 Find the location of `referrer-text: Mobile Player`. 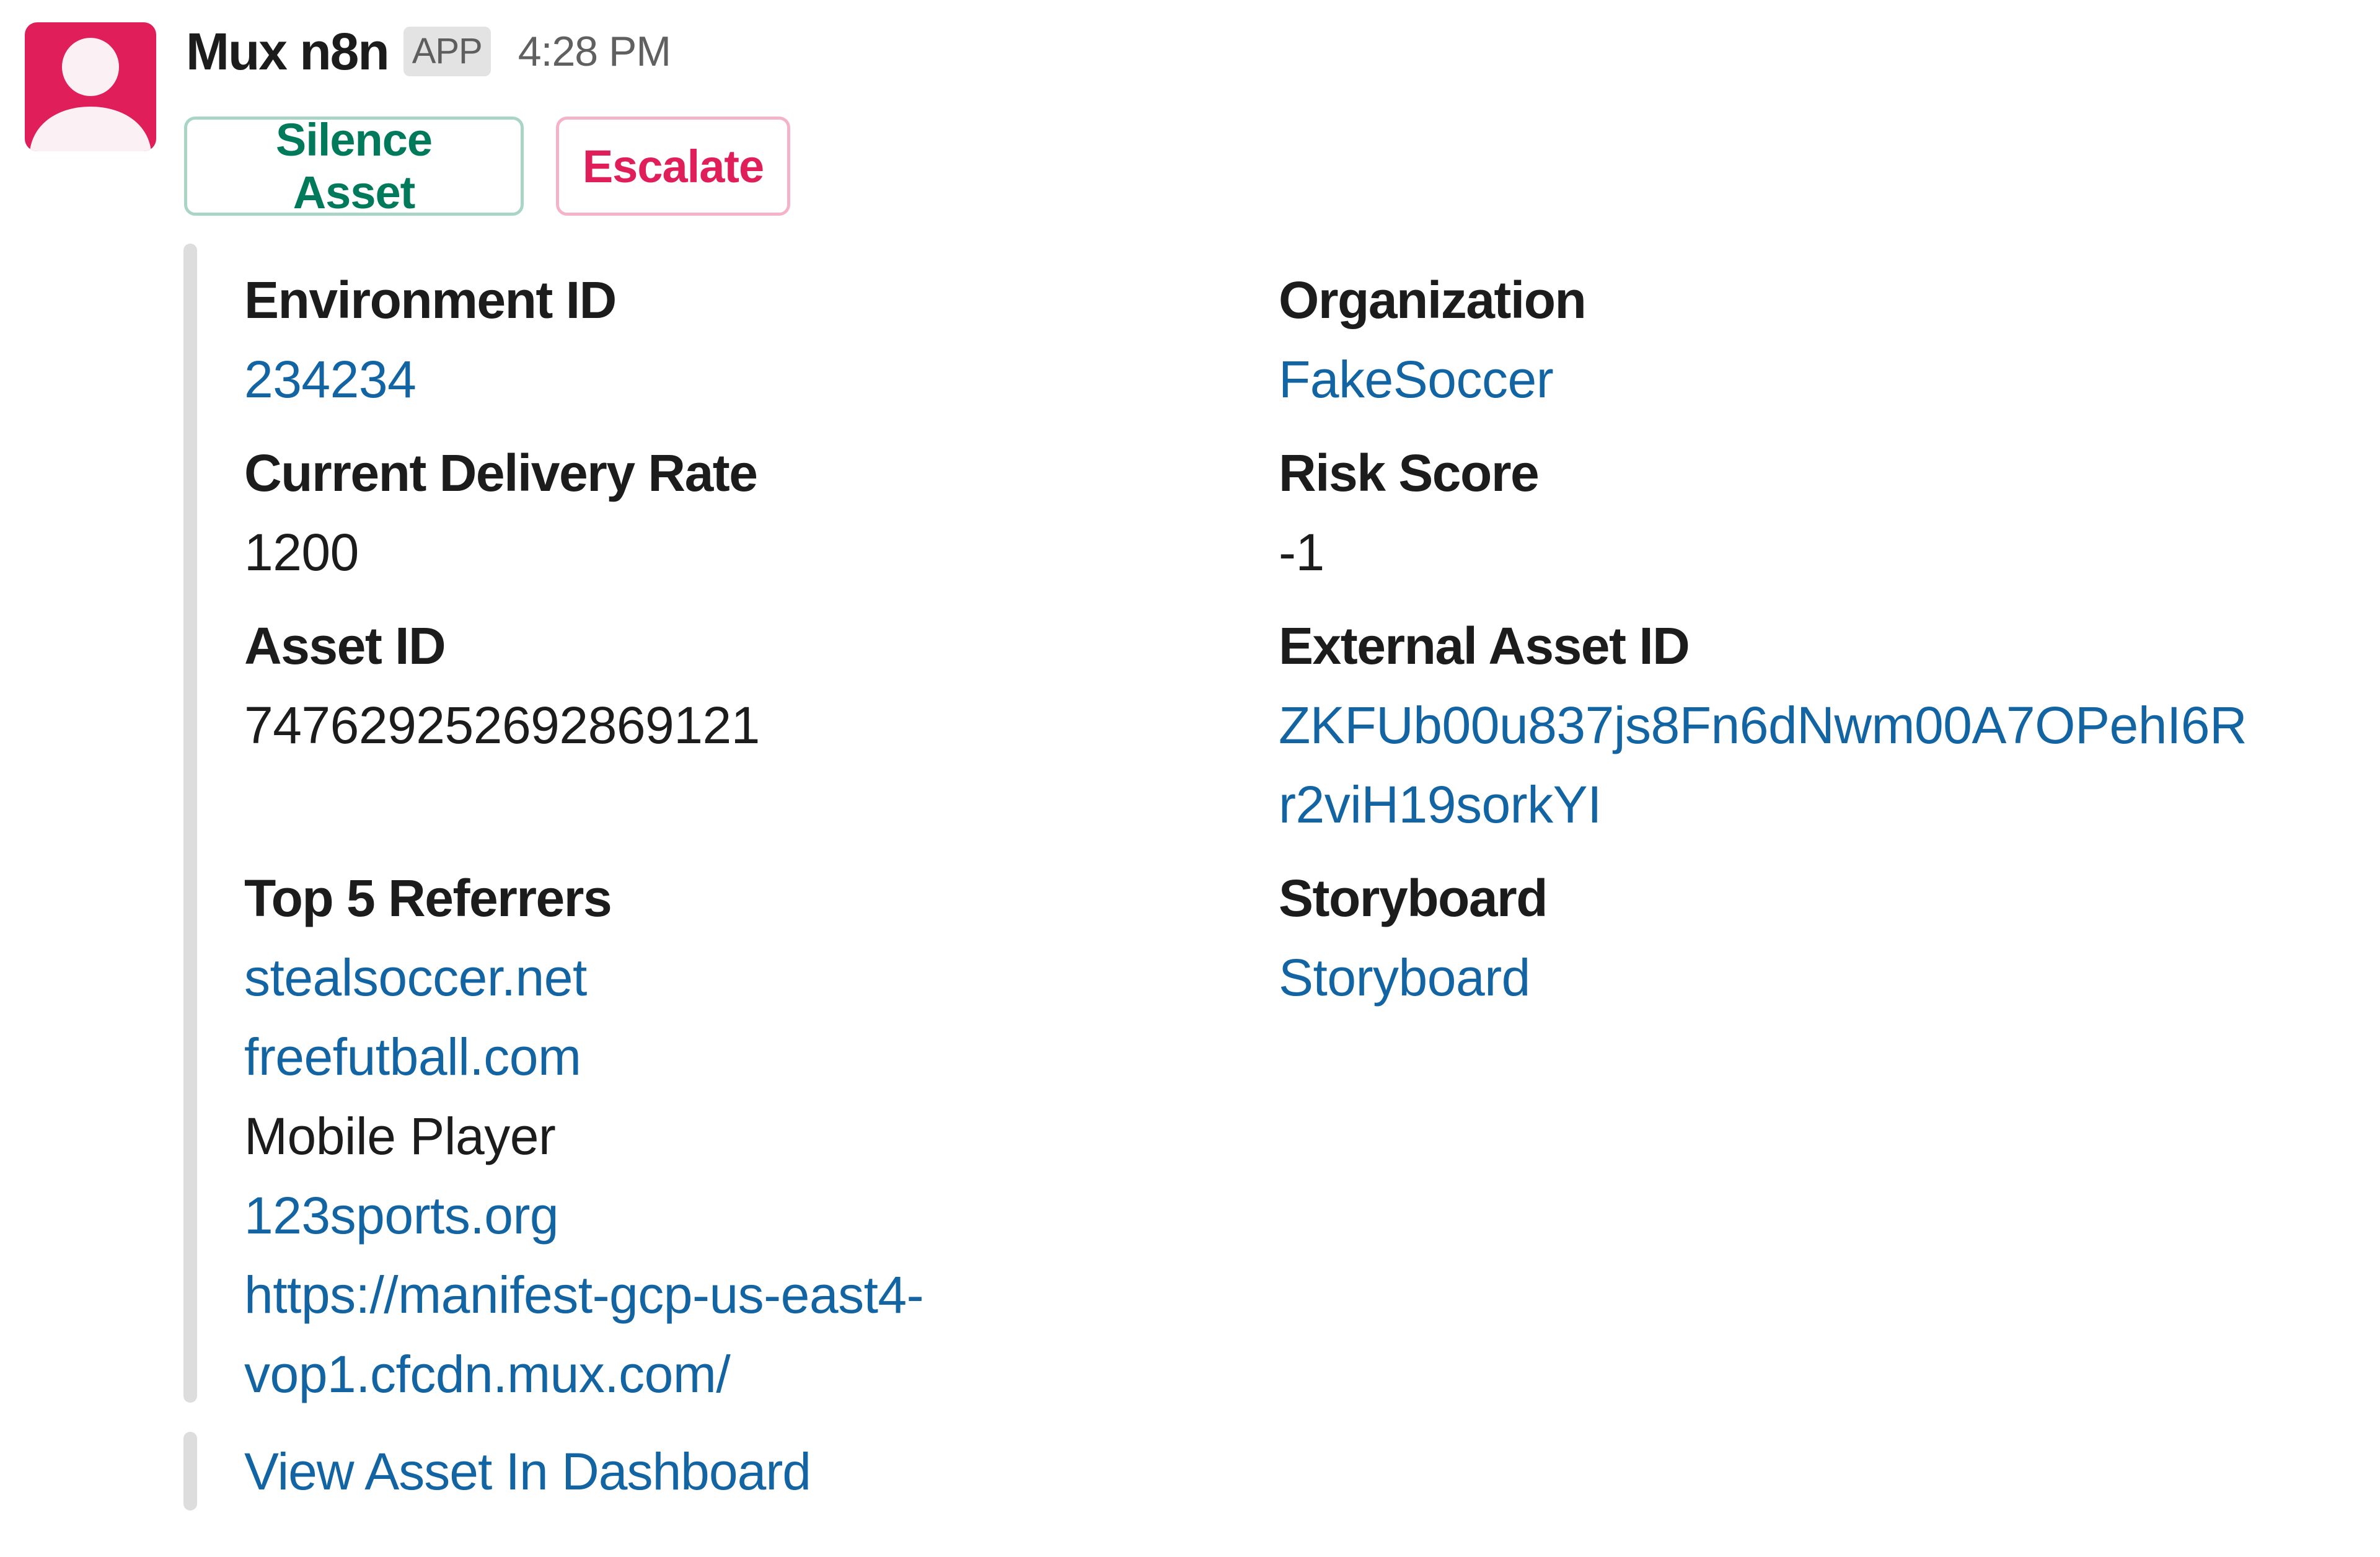

referrer-text: Mobile Player is located at coordinates (400, 1136).